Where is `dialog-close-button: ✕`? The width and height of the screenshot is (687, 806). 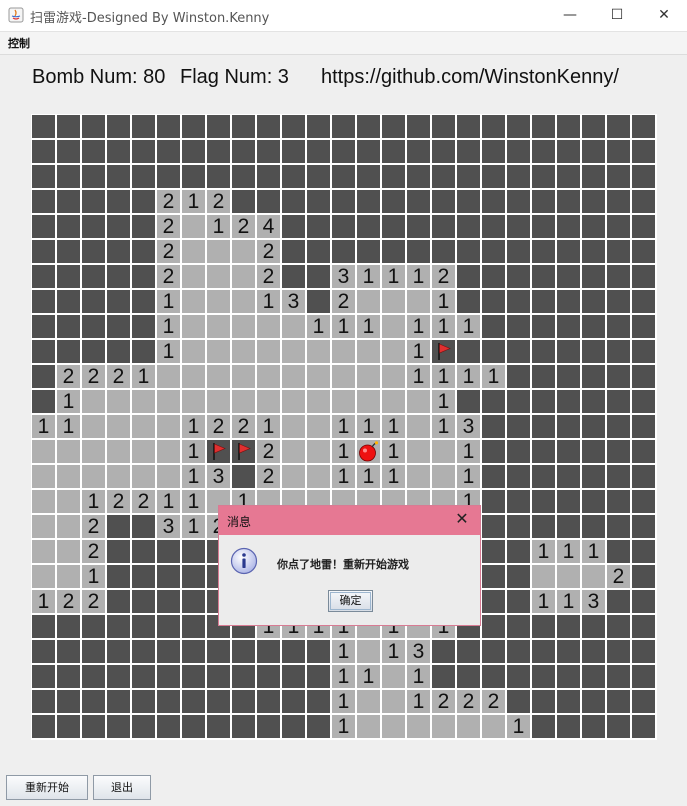 dialog-close-button: ✕ is located at coordinates (462, 519).